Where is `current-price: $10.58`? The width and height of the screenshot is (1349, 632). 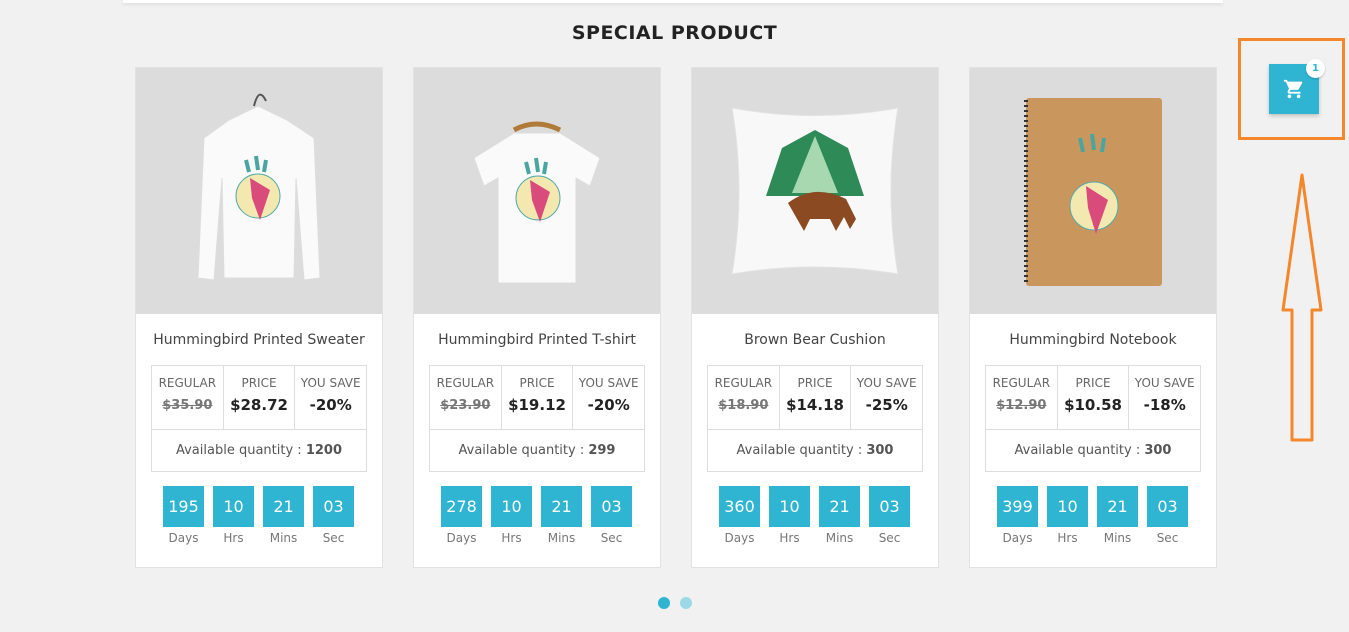
current-price: $10.58 is located at coordinates (1093, 405).